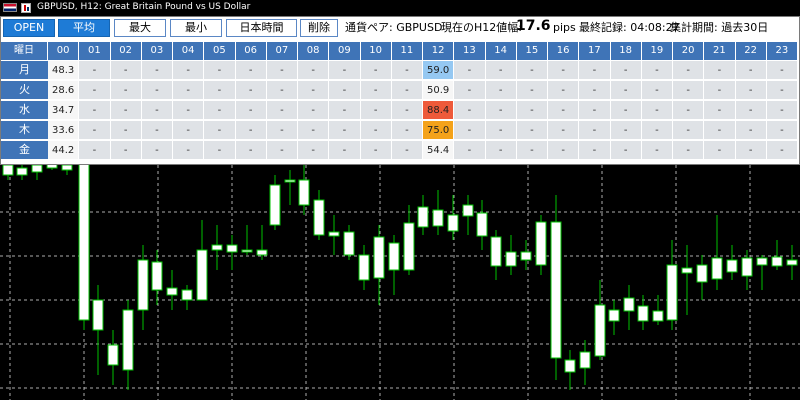 Image resolution: width=800 pixels, height=400 pixels. What do you see at coordinates (470, 51) in the screenshot?
I see `hour-header: 13` at bounding box center [470, 51].